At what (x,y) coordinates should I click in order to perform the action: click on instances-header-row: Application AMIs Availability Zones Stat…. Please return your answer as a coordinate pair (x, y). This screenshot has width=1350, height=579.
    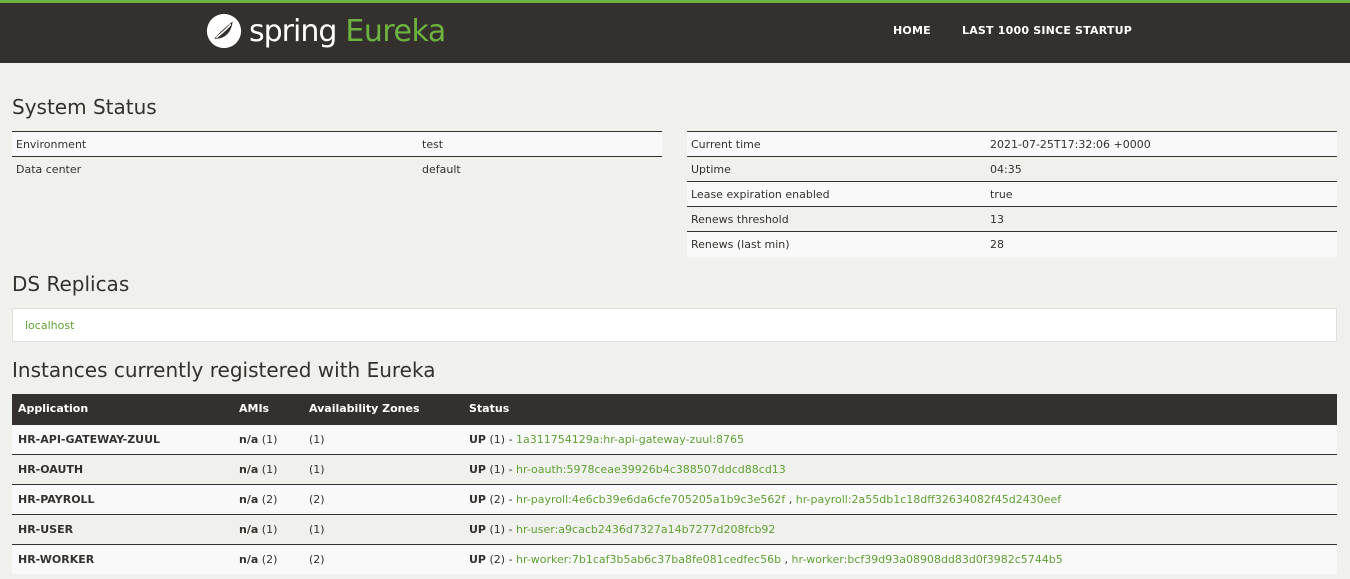
    Looking at the image, I should click on (674, 409).